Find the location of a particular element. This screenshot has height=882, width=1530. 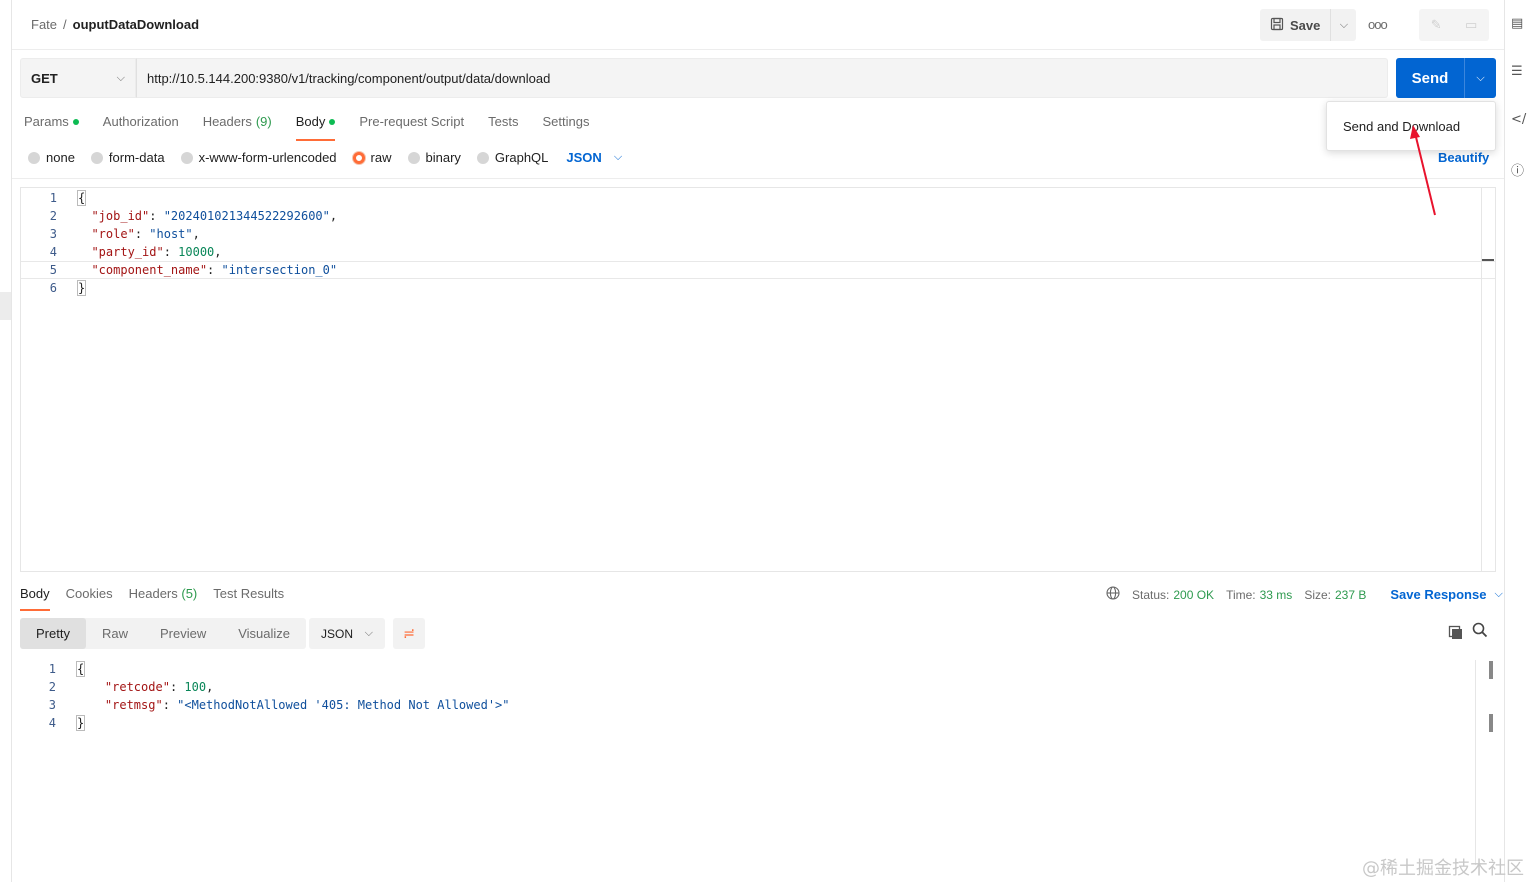

line-number: 3 is located at coordinates (53, 234).